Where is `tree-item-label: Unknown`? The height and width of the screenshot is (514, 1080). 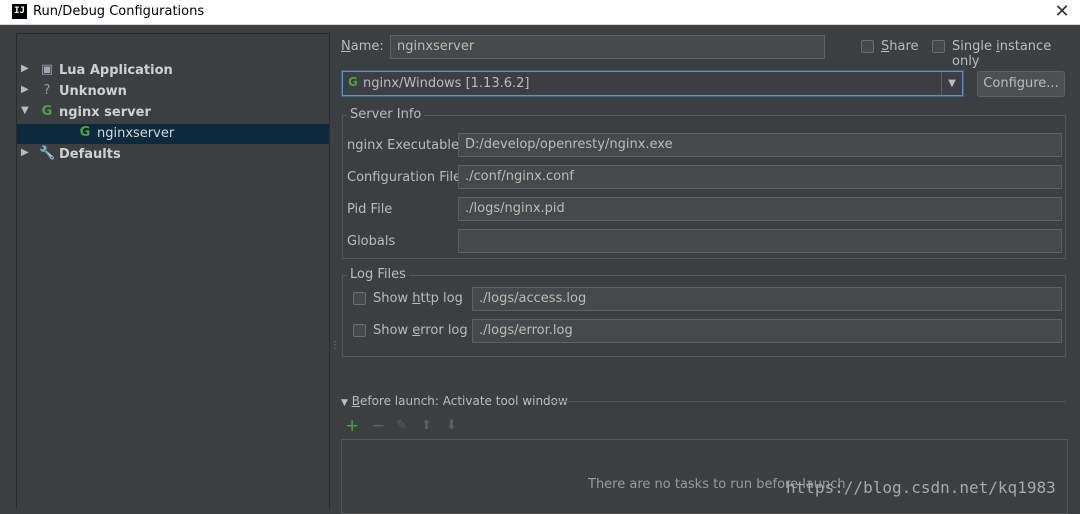
tree-item-label: Unknown is located at coordinates (93, 91).